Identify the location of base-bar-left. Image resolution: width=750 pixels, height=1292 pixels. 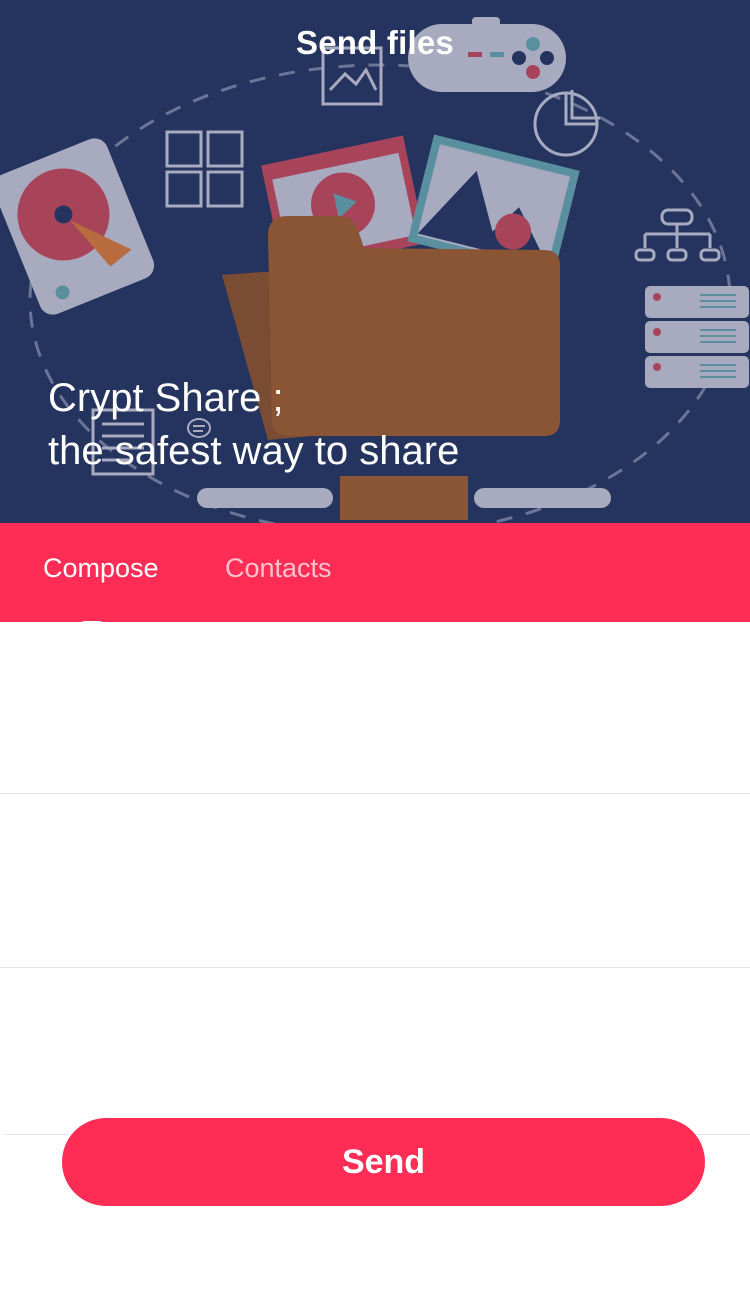
(265, 498).